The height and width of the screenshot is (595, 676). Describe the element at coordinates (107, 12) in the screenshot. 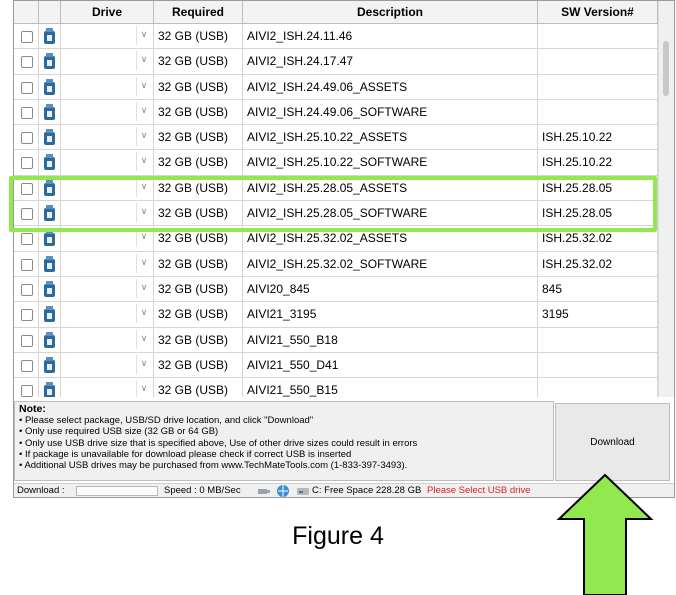

I see `header-drive: Drive` at that location.